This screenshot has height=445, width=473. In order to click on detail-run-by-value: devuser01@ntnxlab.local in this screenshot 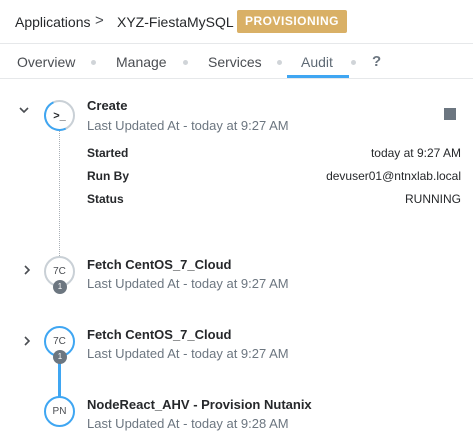, I will do `click(393, 176)`.